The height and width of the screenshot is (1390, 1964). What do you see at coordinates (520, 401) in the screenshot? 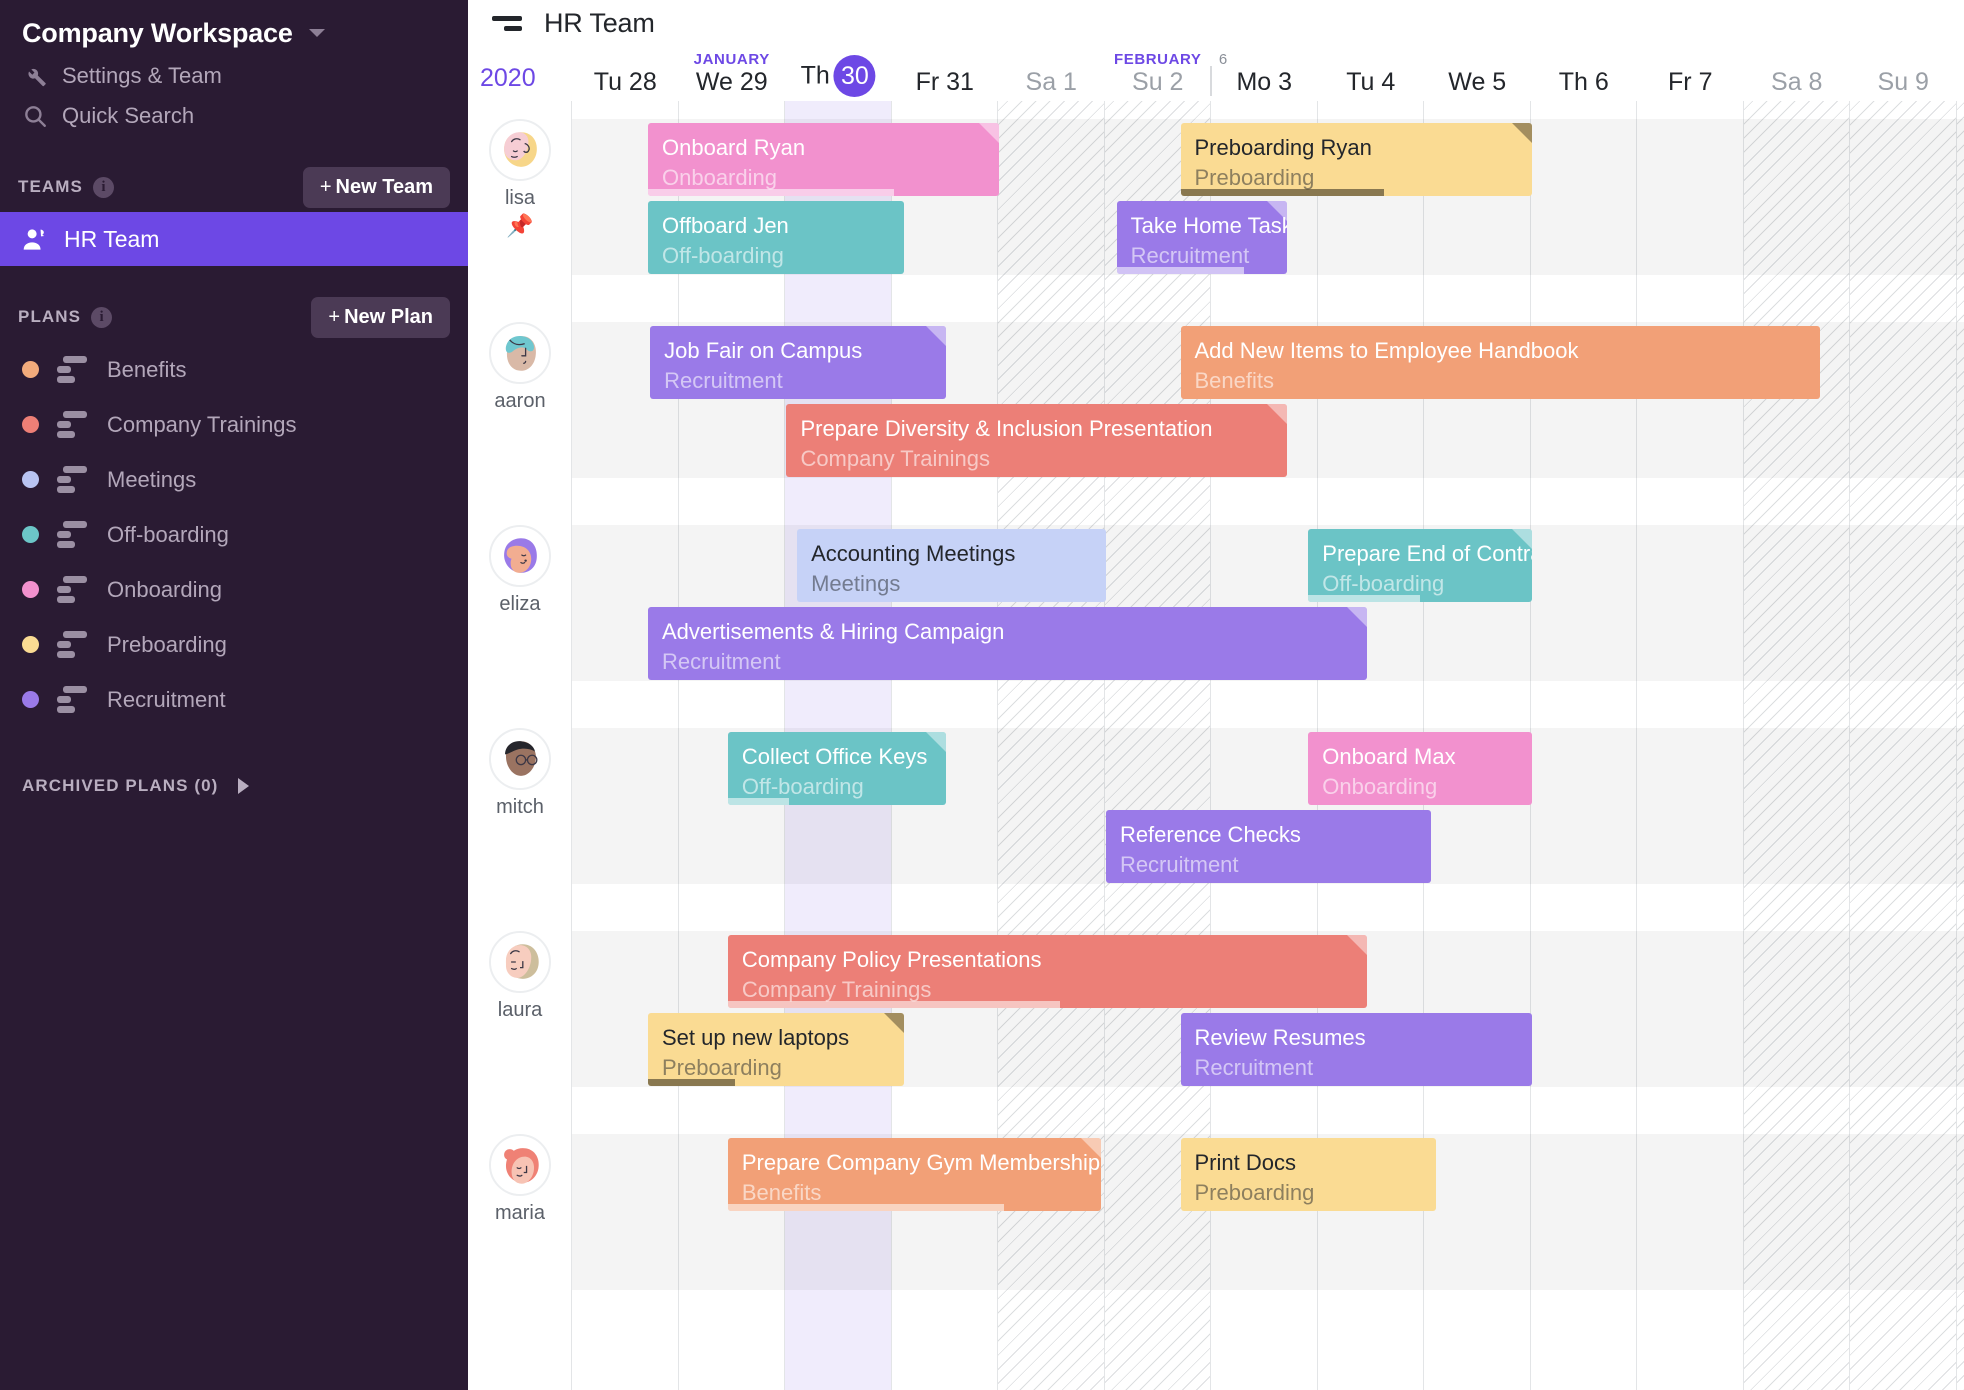
I see `avatar-name: aaron` at bounding box center [520, 401].